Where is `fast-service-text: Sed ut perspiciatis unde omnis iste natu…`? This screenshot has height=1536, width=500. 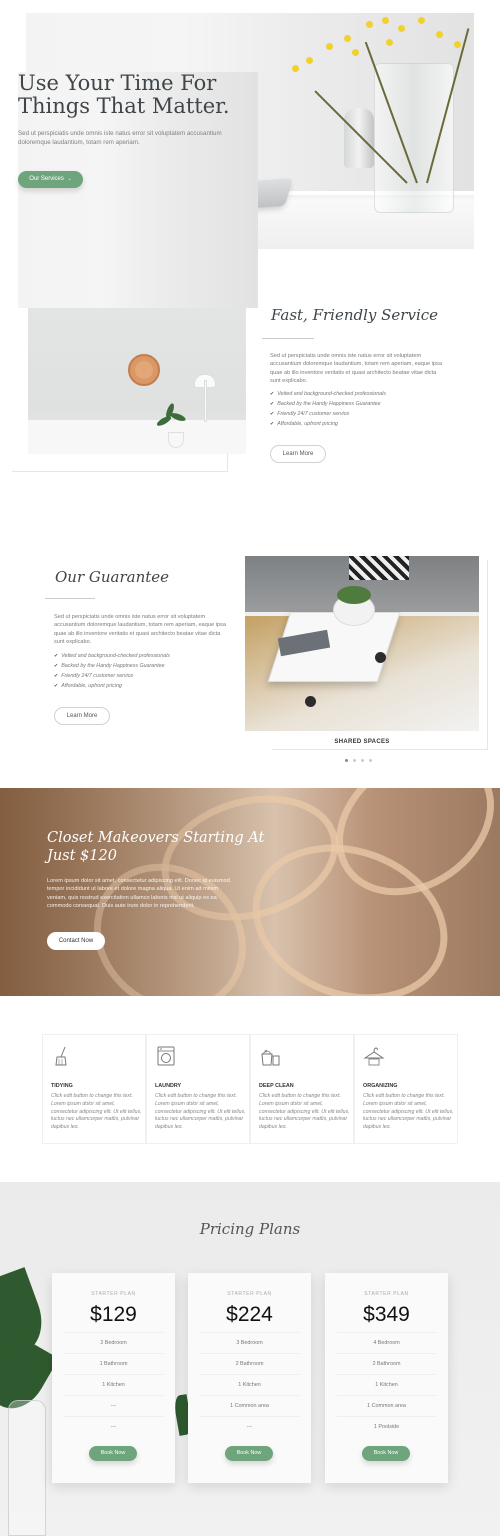 fast-service-text: Sed ut perspiciatis unde omnis iste natu… is located at coordinates (356, 368).